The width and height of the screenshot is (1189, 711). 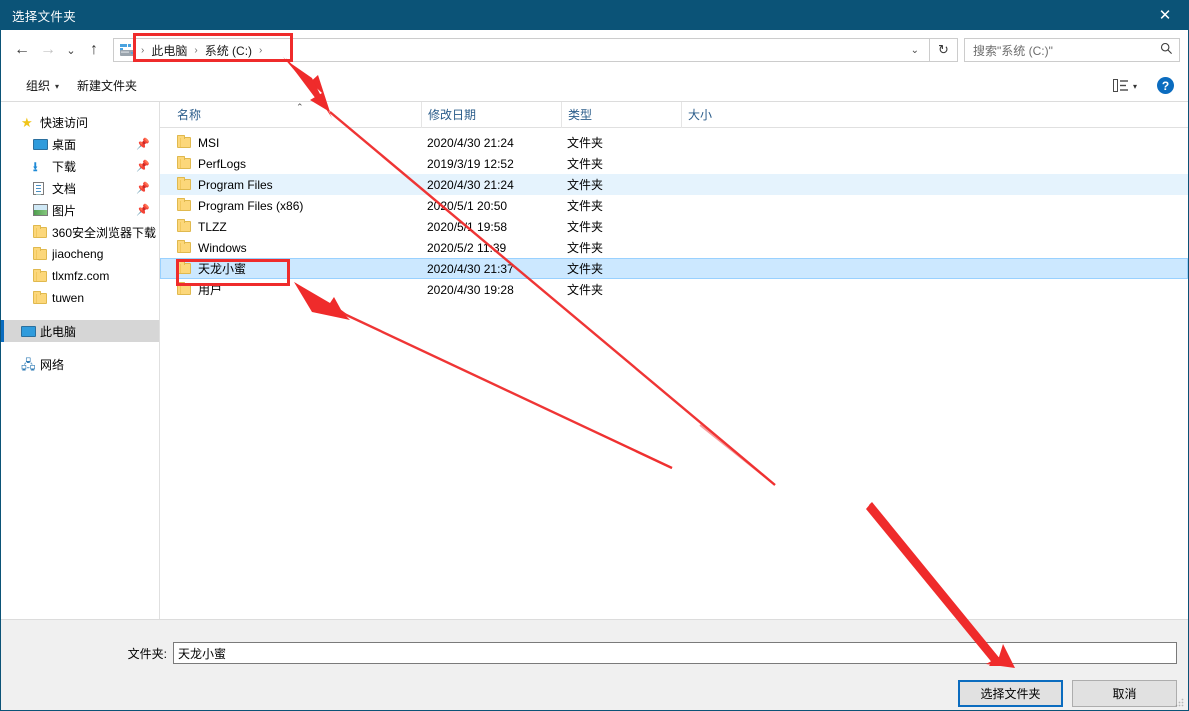 What do you see at coordinates (674, 247) in the screenshot?
I see `table-row: Windows 2020/5/2 11:39 文件夹` at bounding box center [674, 247].